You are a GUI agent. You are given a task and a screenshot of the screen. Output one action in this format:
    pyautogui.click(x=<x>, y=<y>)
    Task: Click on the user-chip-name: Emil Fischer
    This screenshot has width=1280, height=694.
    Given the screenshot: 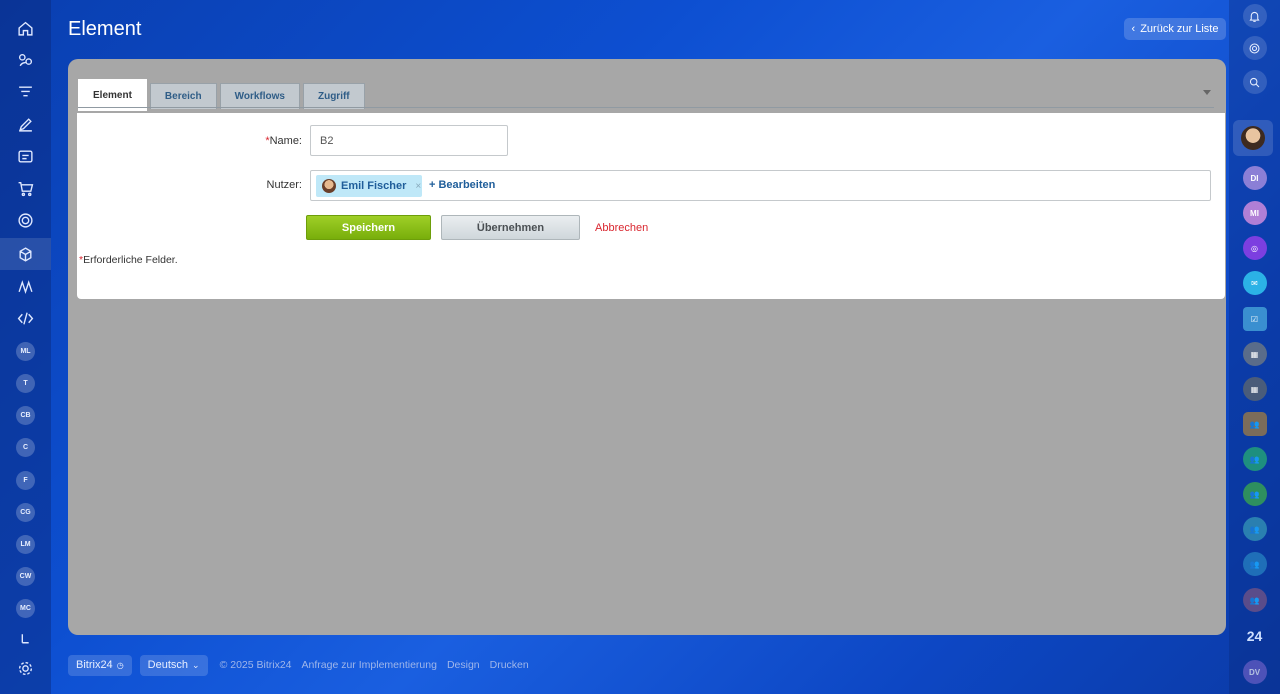 What is the action you would take?
    pyautogui.click(x=374, y=186)
    